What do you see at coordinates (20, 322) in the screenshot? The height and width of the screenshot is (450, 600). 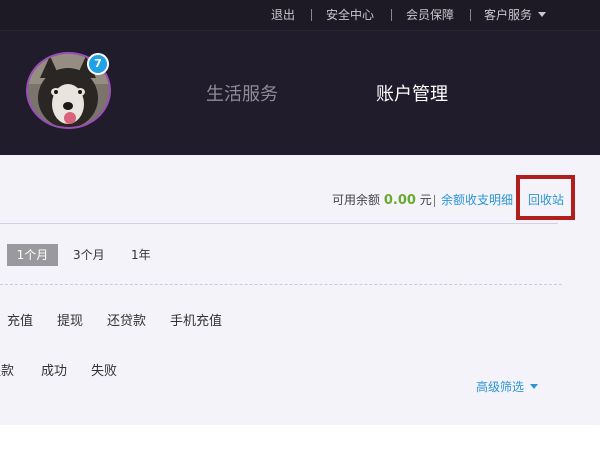 I see `filter-type-recharge: 充值` at bounding box center [20, 322].